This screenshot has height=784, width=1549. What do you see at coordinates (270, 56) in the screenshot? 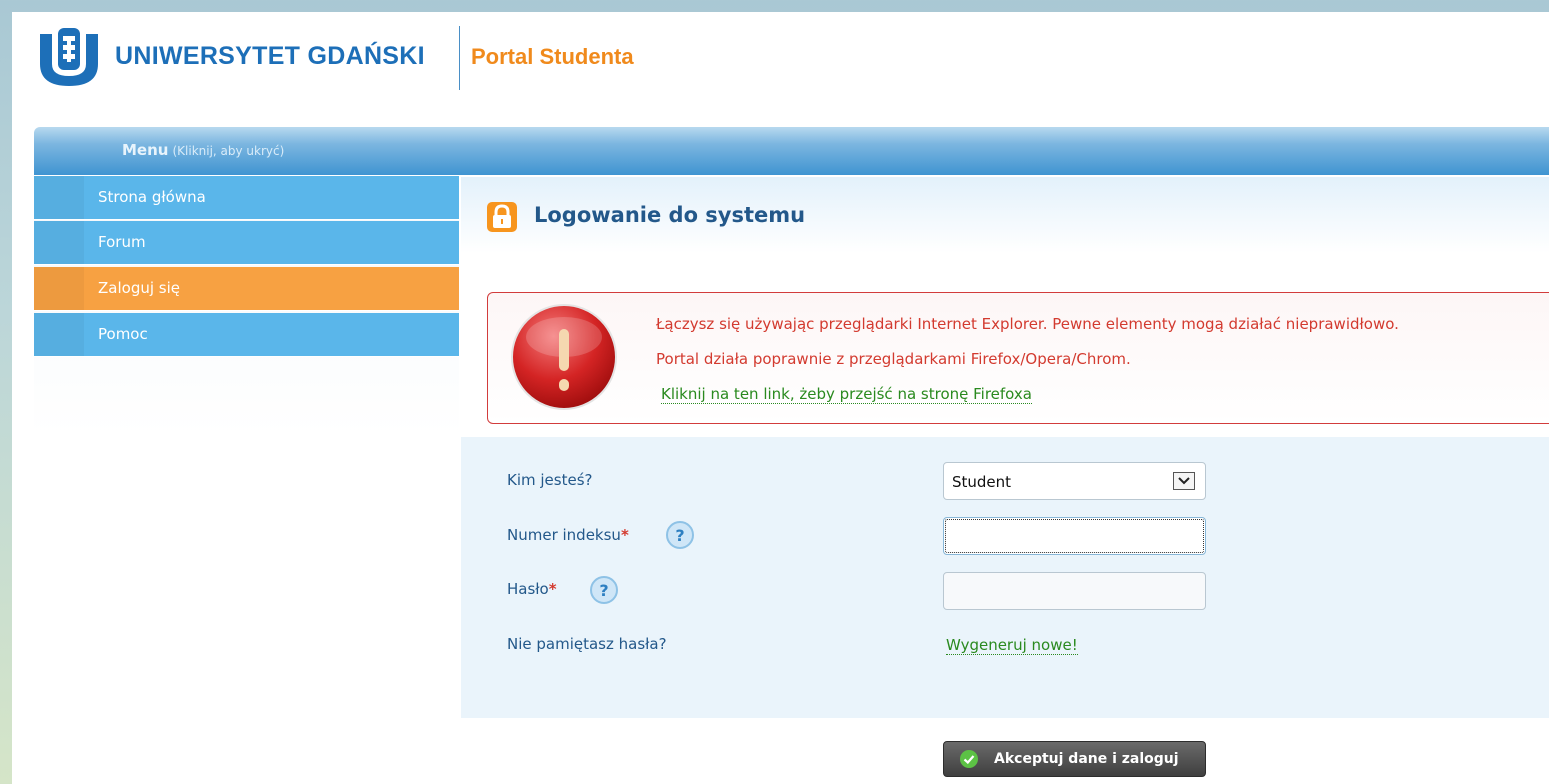
I see `university-name: UNIWERSYTET GDAŃSKI` at bounding box center [270, 56].